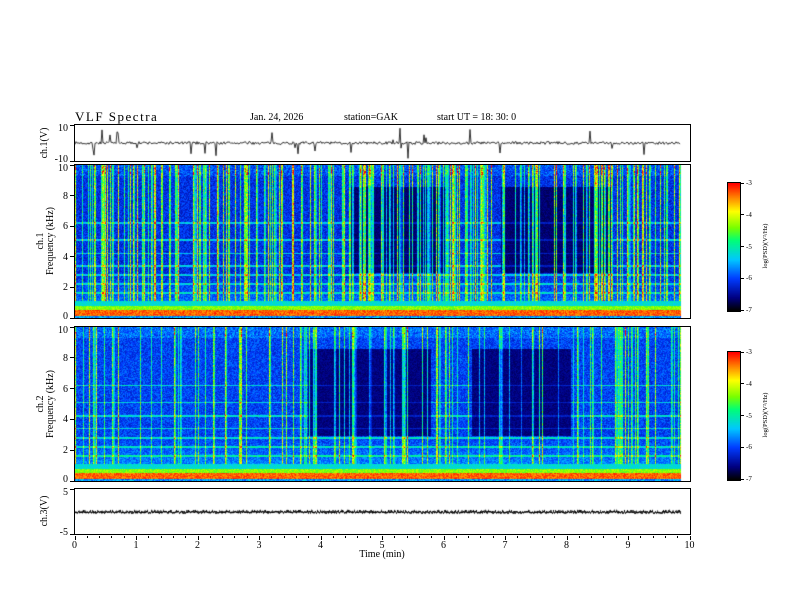  What do you see at coordinates (765, 415) in the screenshot?
I see `colorbar-ch2-label: log(PSD)(V²/Hz)` at bounding box center [765, 415].